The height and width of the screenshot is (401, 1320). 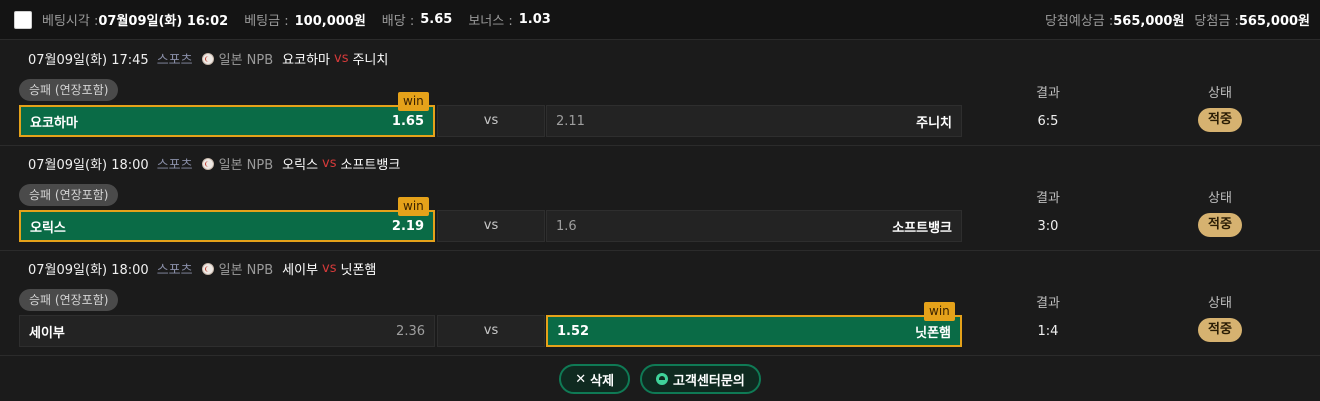 I want to click on away-bet-odds: 1.6, so click(x=566, y=226).